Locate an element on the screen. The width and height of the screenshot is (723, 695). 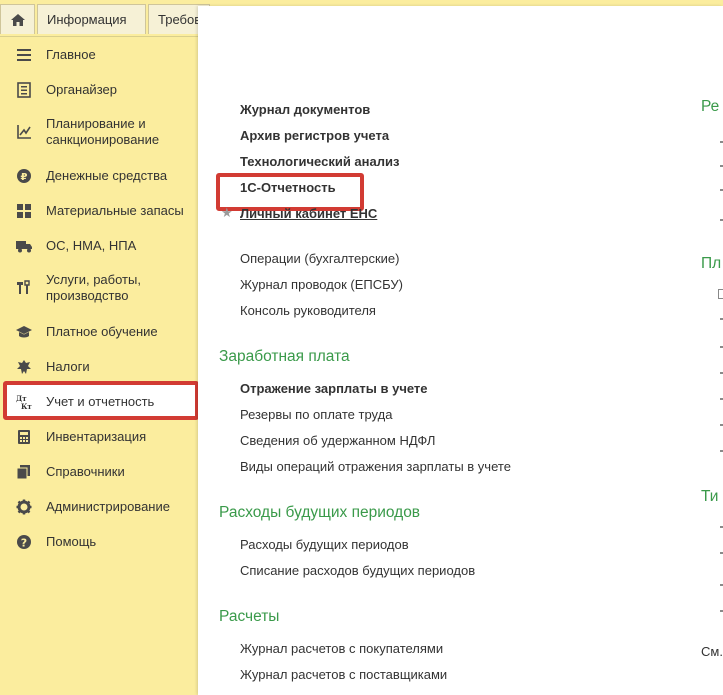
sidebar-item-services: Услуги, работы, производство is located at coordinates (99, 288).